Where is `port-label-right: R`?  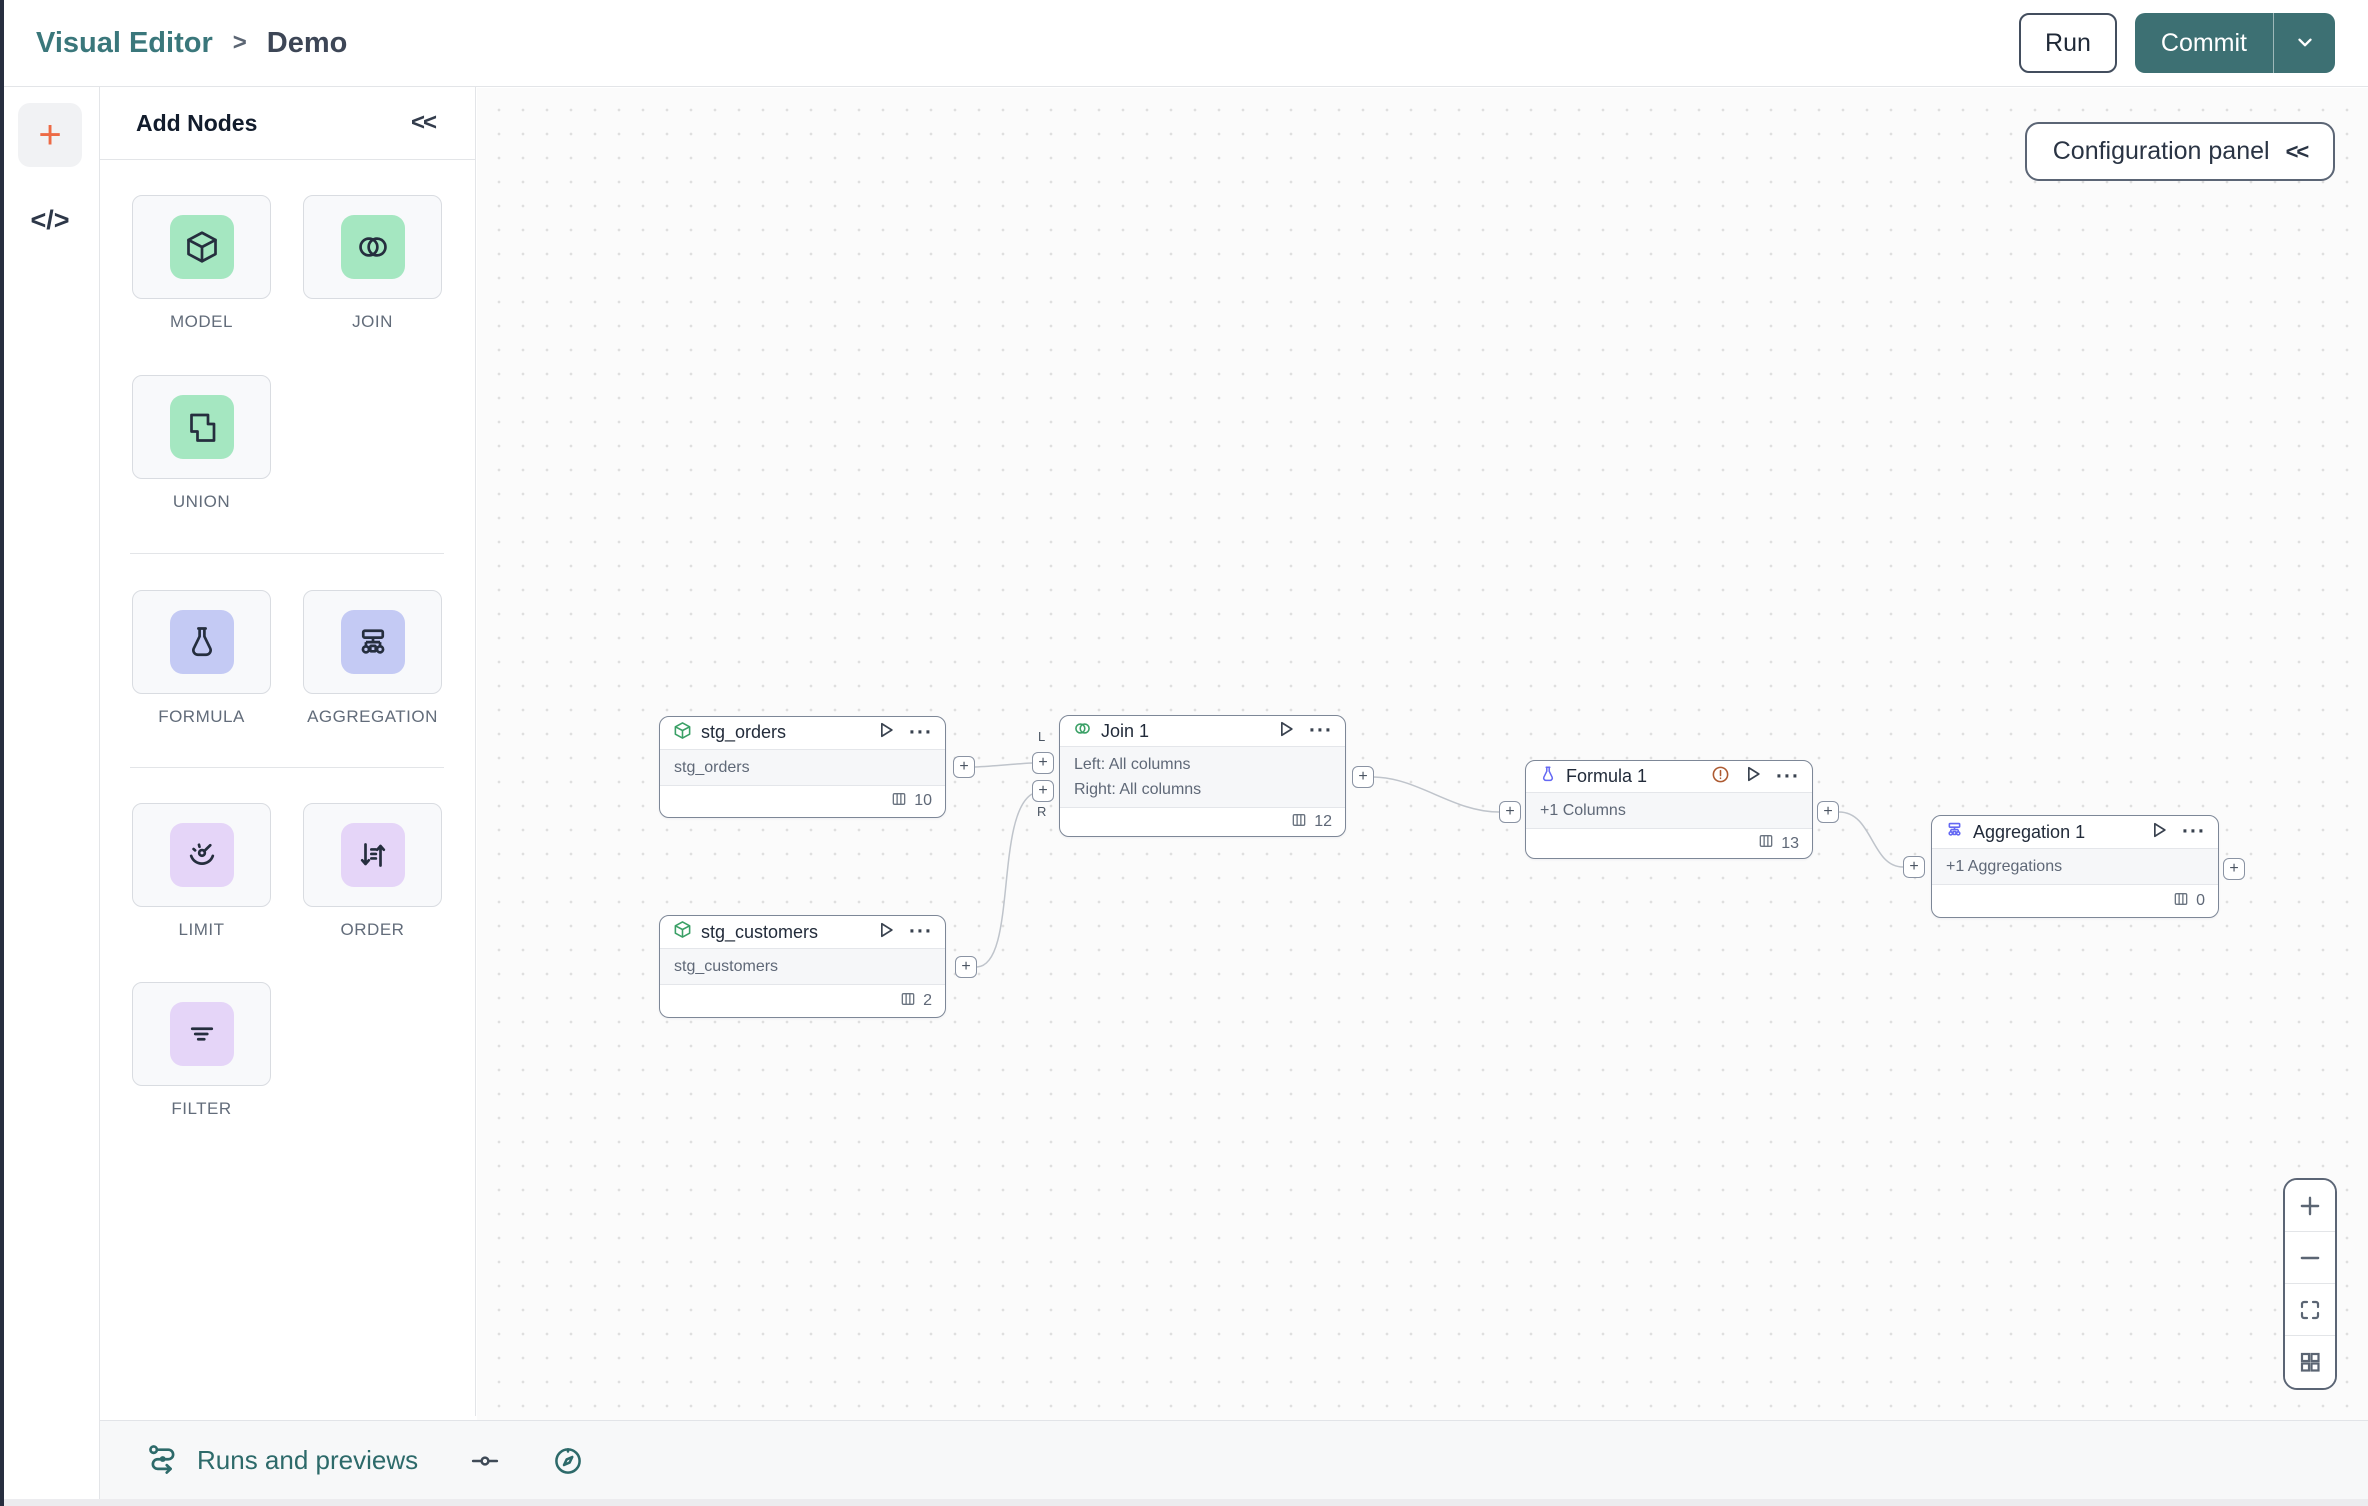 port-label-right: R is located at coordinates (1042, 811).